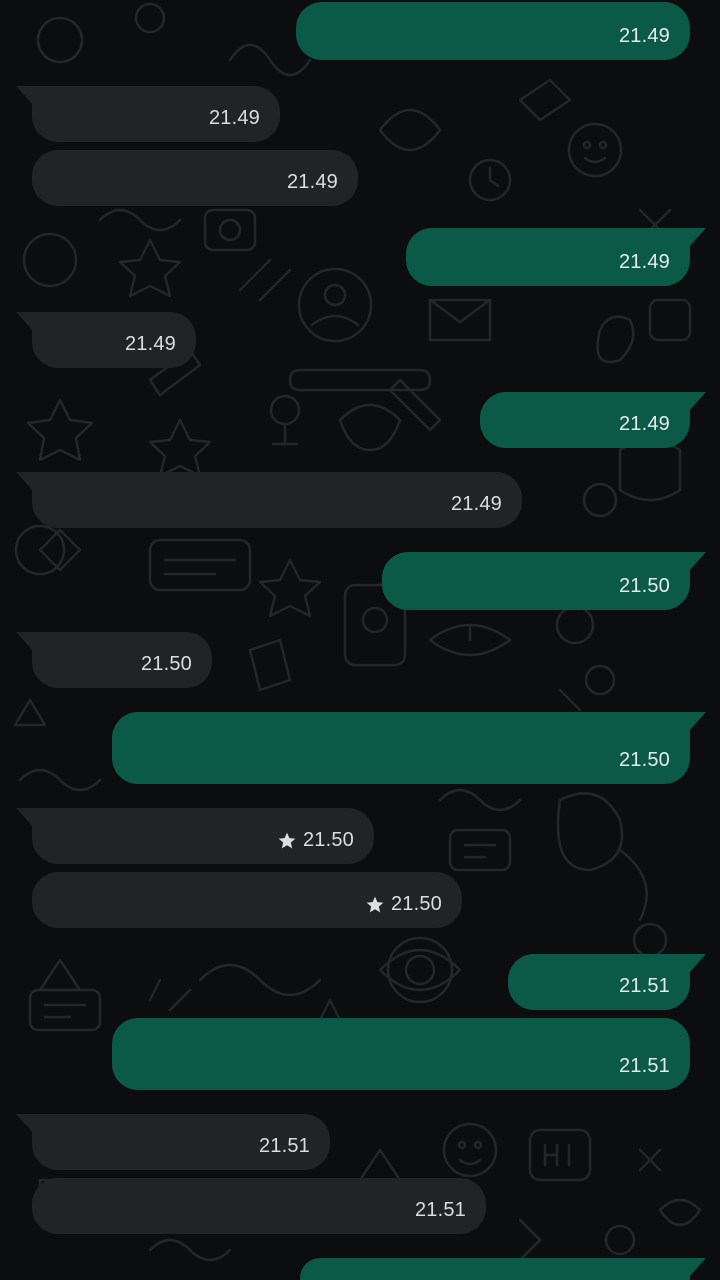 This screenshot has height=1280, width=720. Describe the element at coordinates (503, 1269) in the screenshot. I see `outgoing-message-bubble` at that location.